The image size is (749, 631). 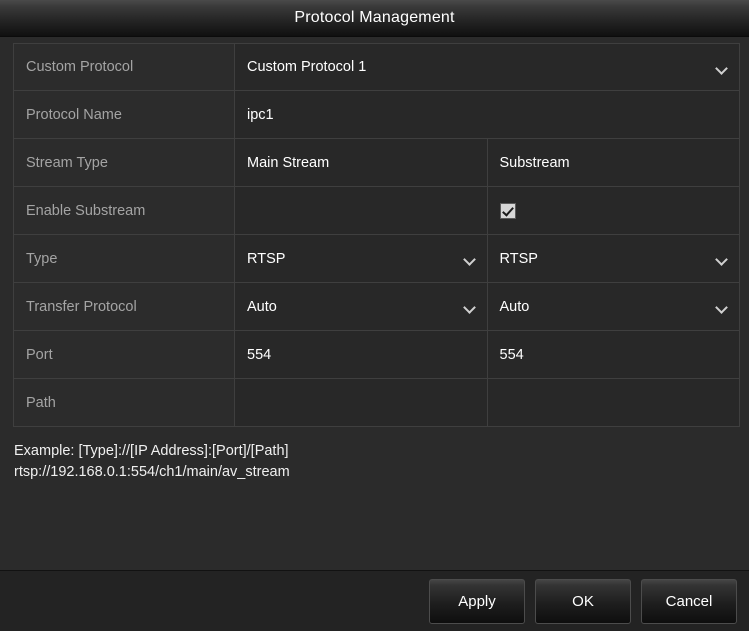 I want to click on transfer-protocol-sub-select: Auto, so click(x=613, y=307).